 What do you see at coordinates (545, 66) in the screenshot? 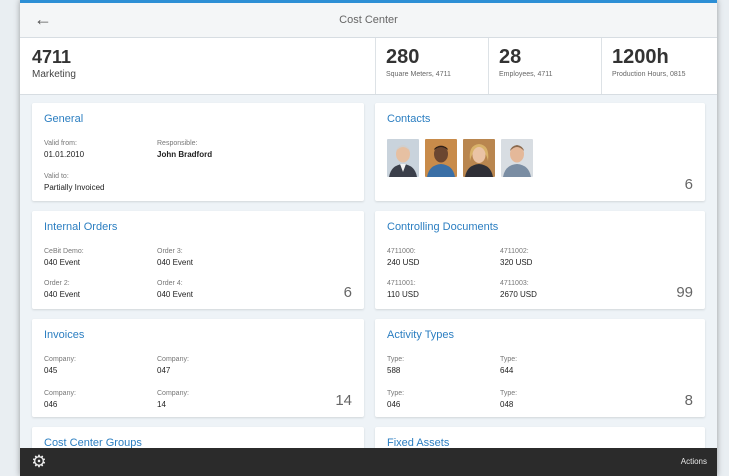
I see `kpi-employees: 28 Employees, 4711` at bounding box center [545, 66].